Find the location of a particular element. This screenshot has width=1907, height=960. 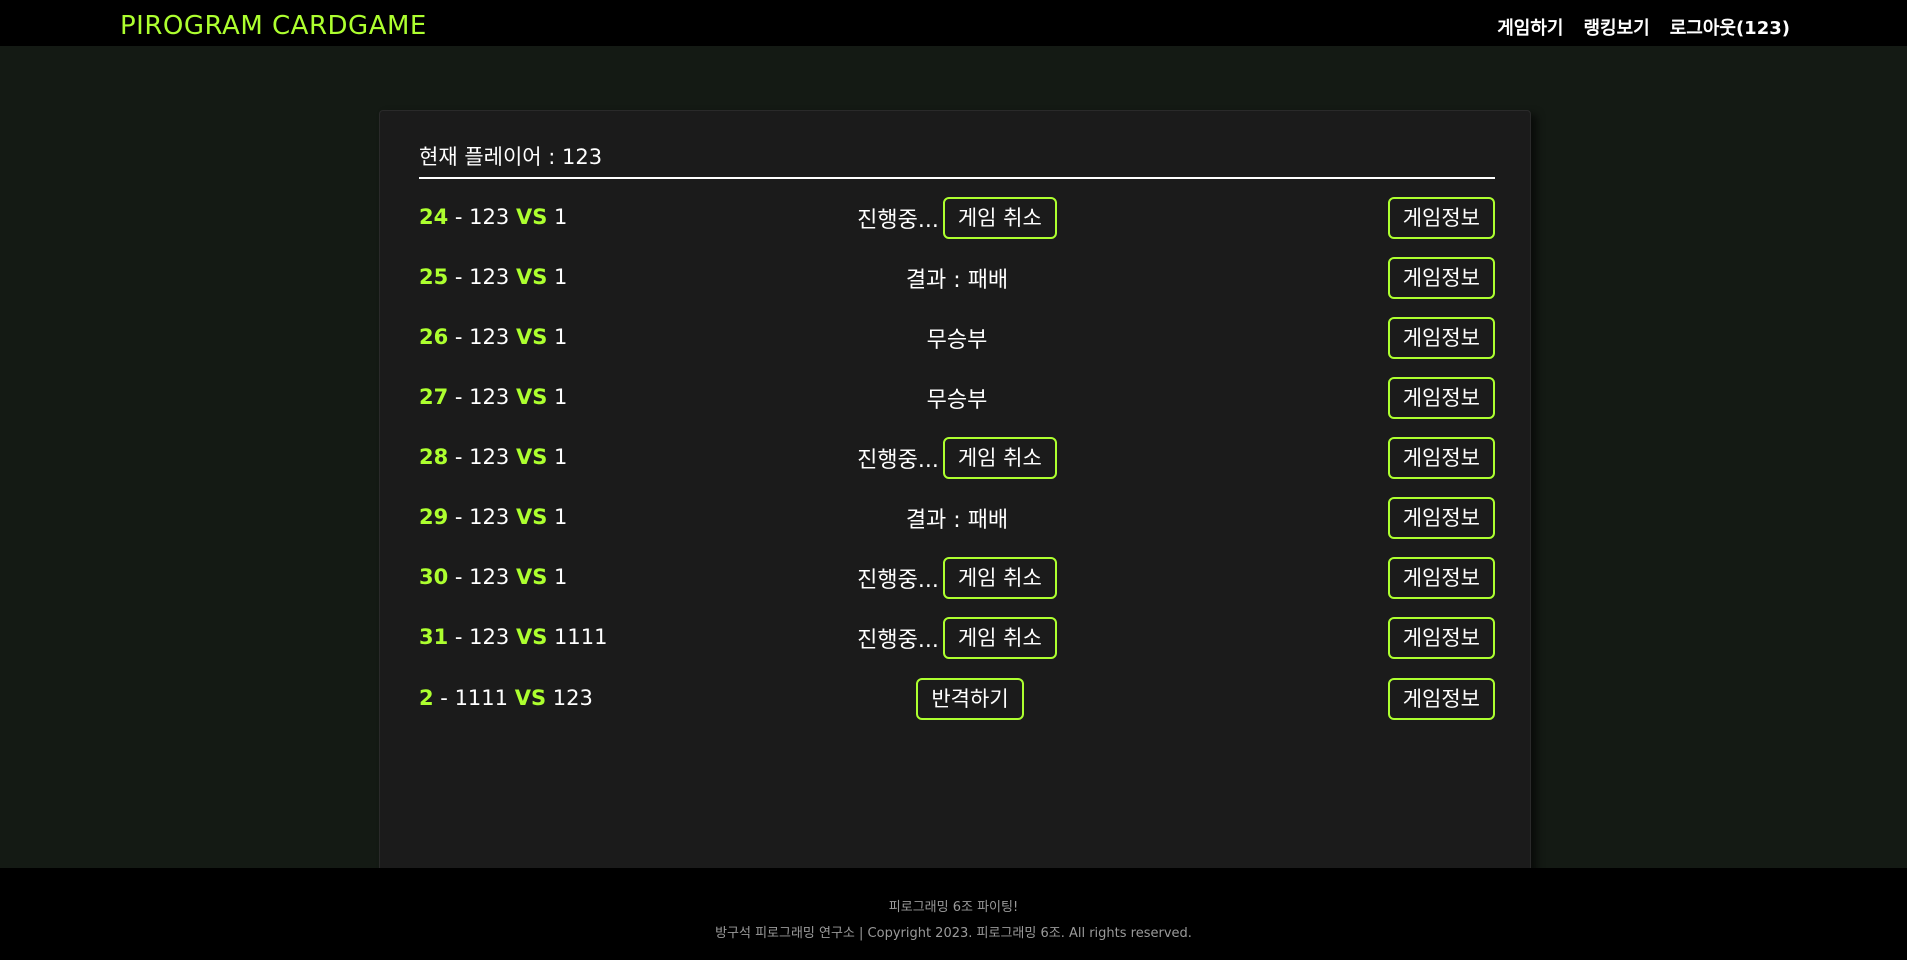

game-row: 30 - 123 VS 1 진행중... 게임 취소 게임정보 is located at coordinates (957, 578).